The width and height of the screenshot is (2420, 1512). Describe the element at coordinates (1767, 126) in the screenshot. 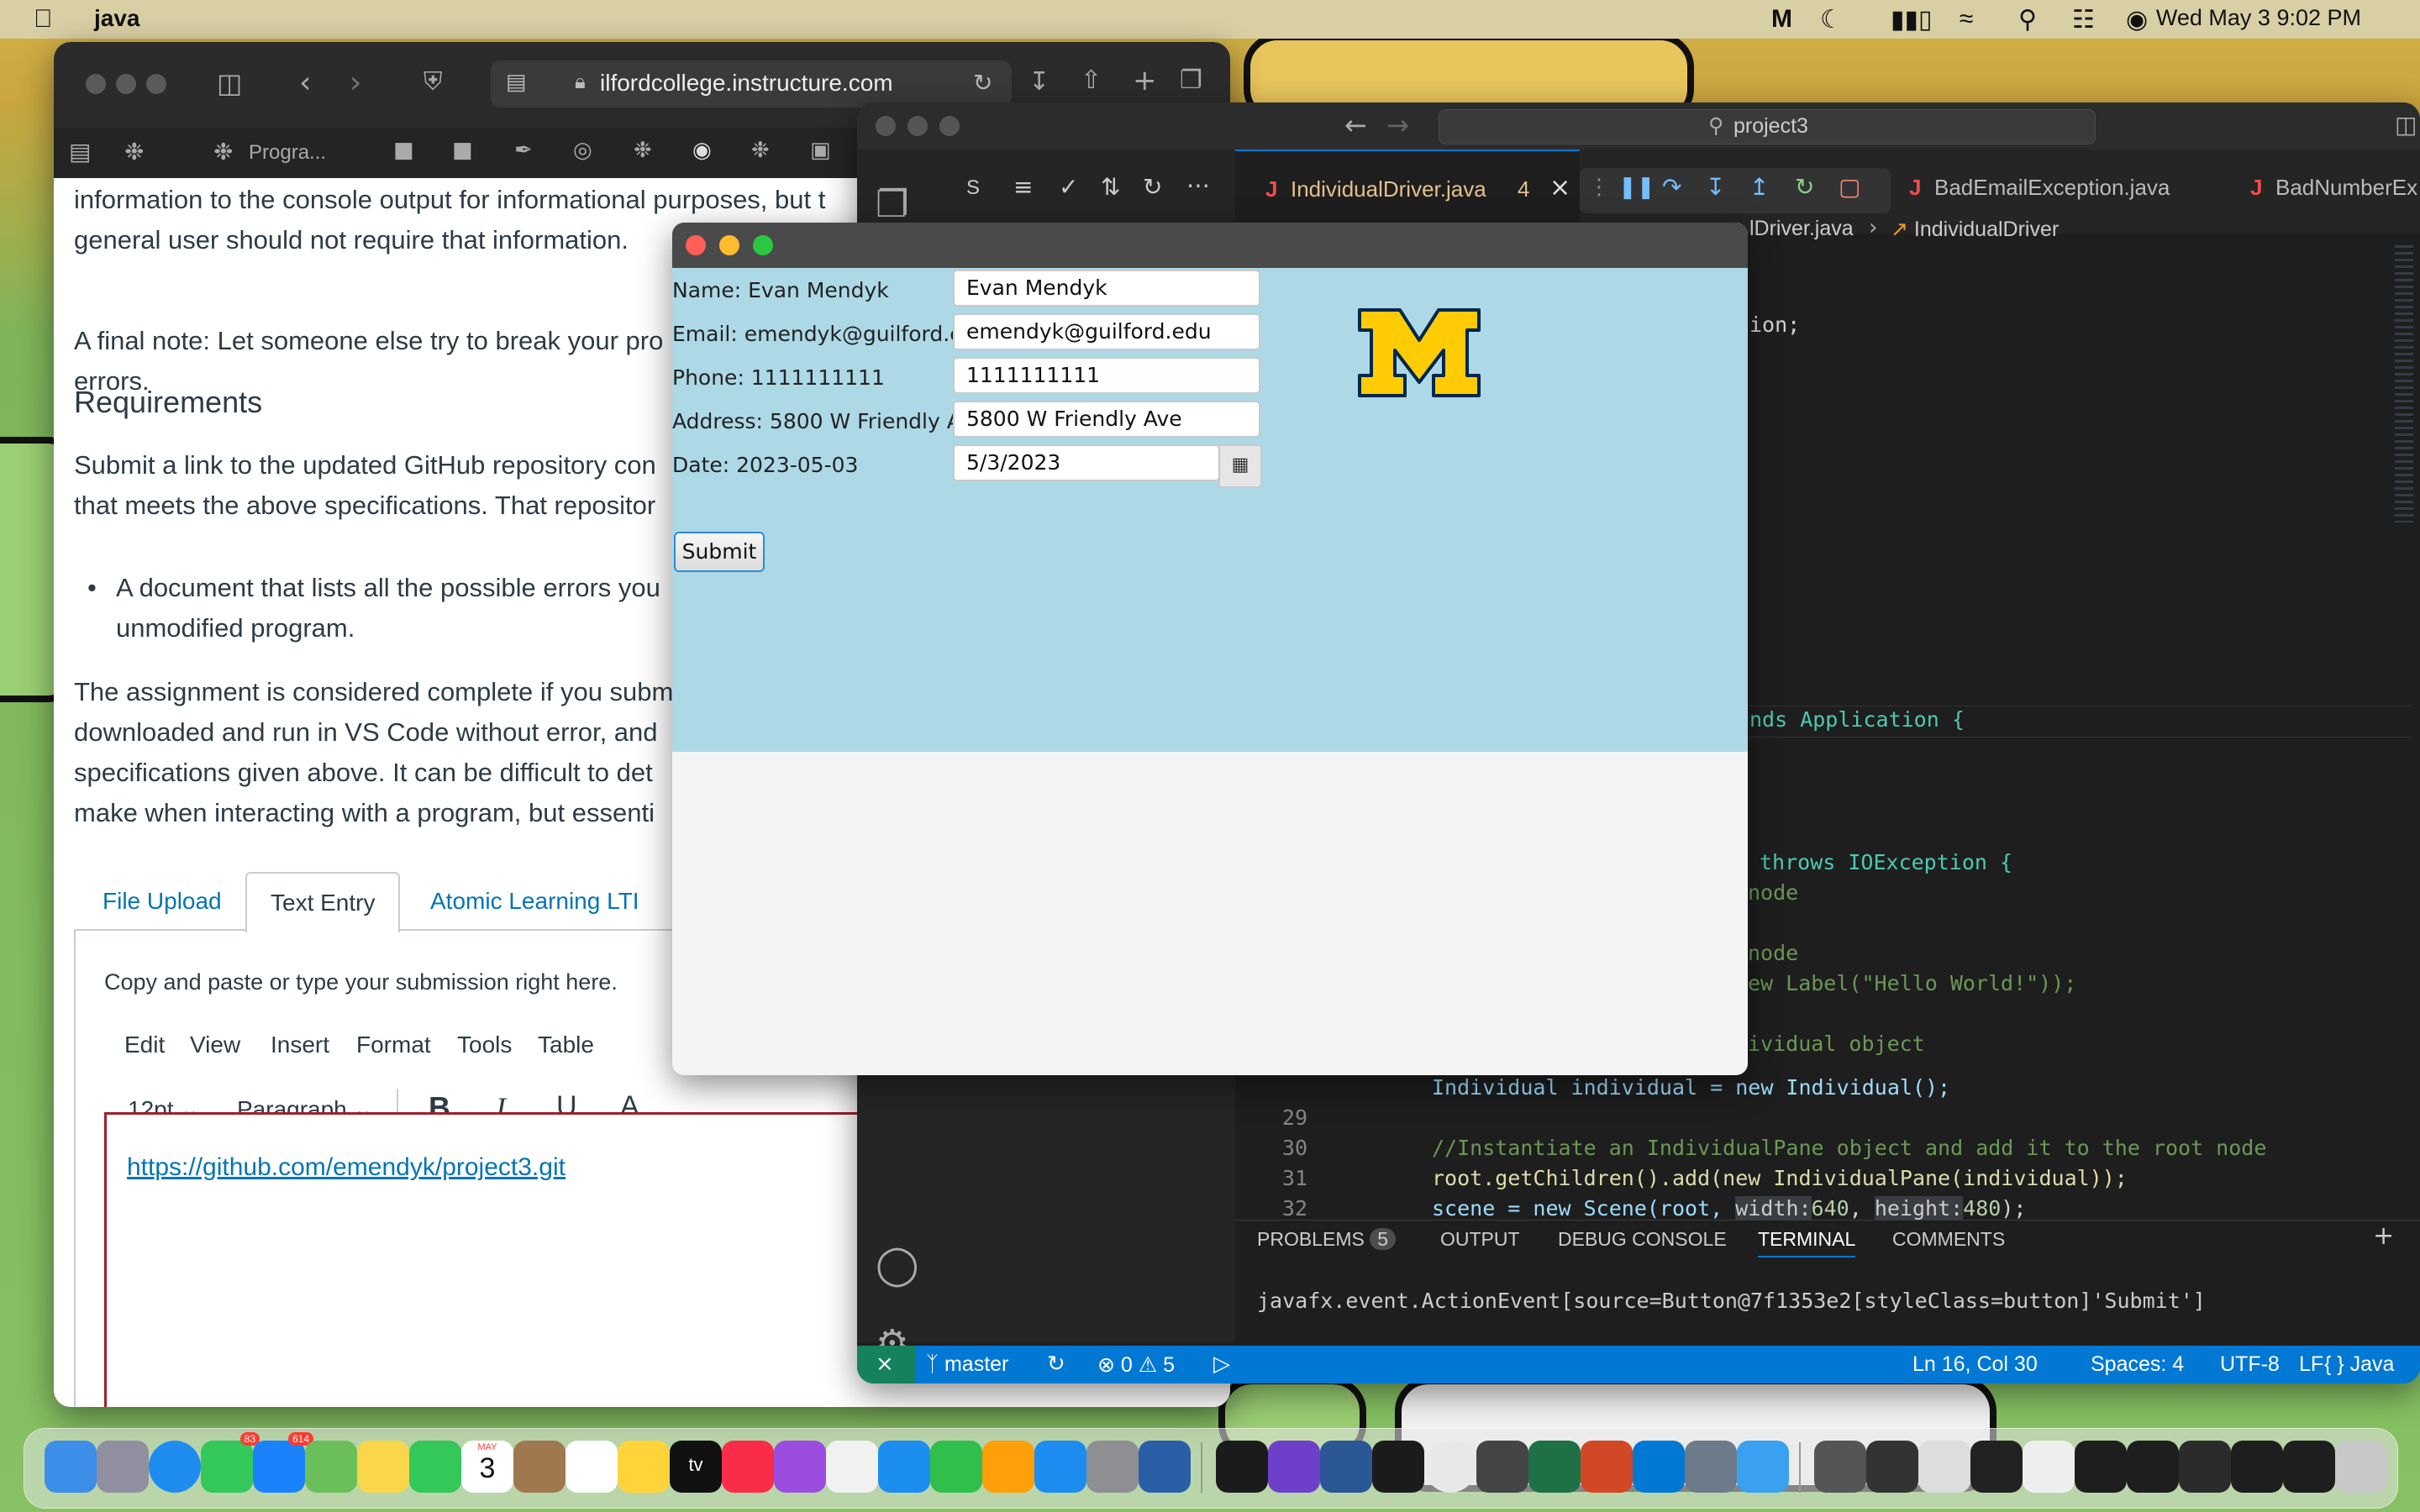

I see `command-center: ⚲ project3` at that location.